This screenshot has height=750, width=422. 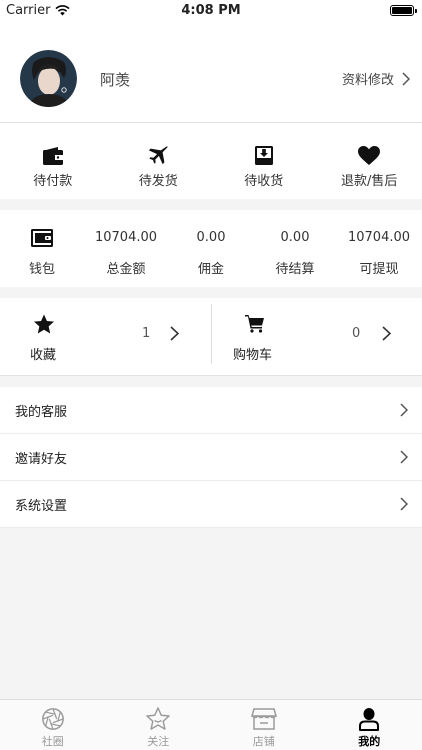 What do you see at coordinates (295, 253) in the screenshot?
I see `stat-pending-settlement: 0.00 待结算` at bounding box center [295, 253].